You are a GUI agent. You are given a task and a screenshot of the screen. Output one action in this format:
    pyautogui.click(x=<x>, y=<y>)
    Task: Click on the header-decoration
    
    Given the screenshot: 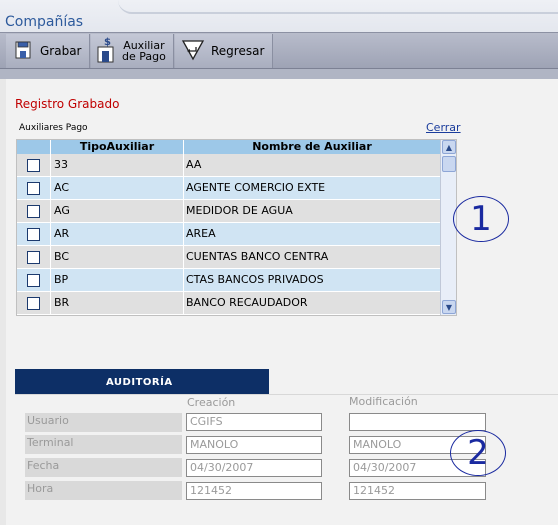 What is the action you would take?
    pyautogui.click(x=338, y=7)
    